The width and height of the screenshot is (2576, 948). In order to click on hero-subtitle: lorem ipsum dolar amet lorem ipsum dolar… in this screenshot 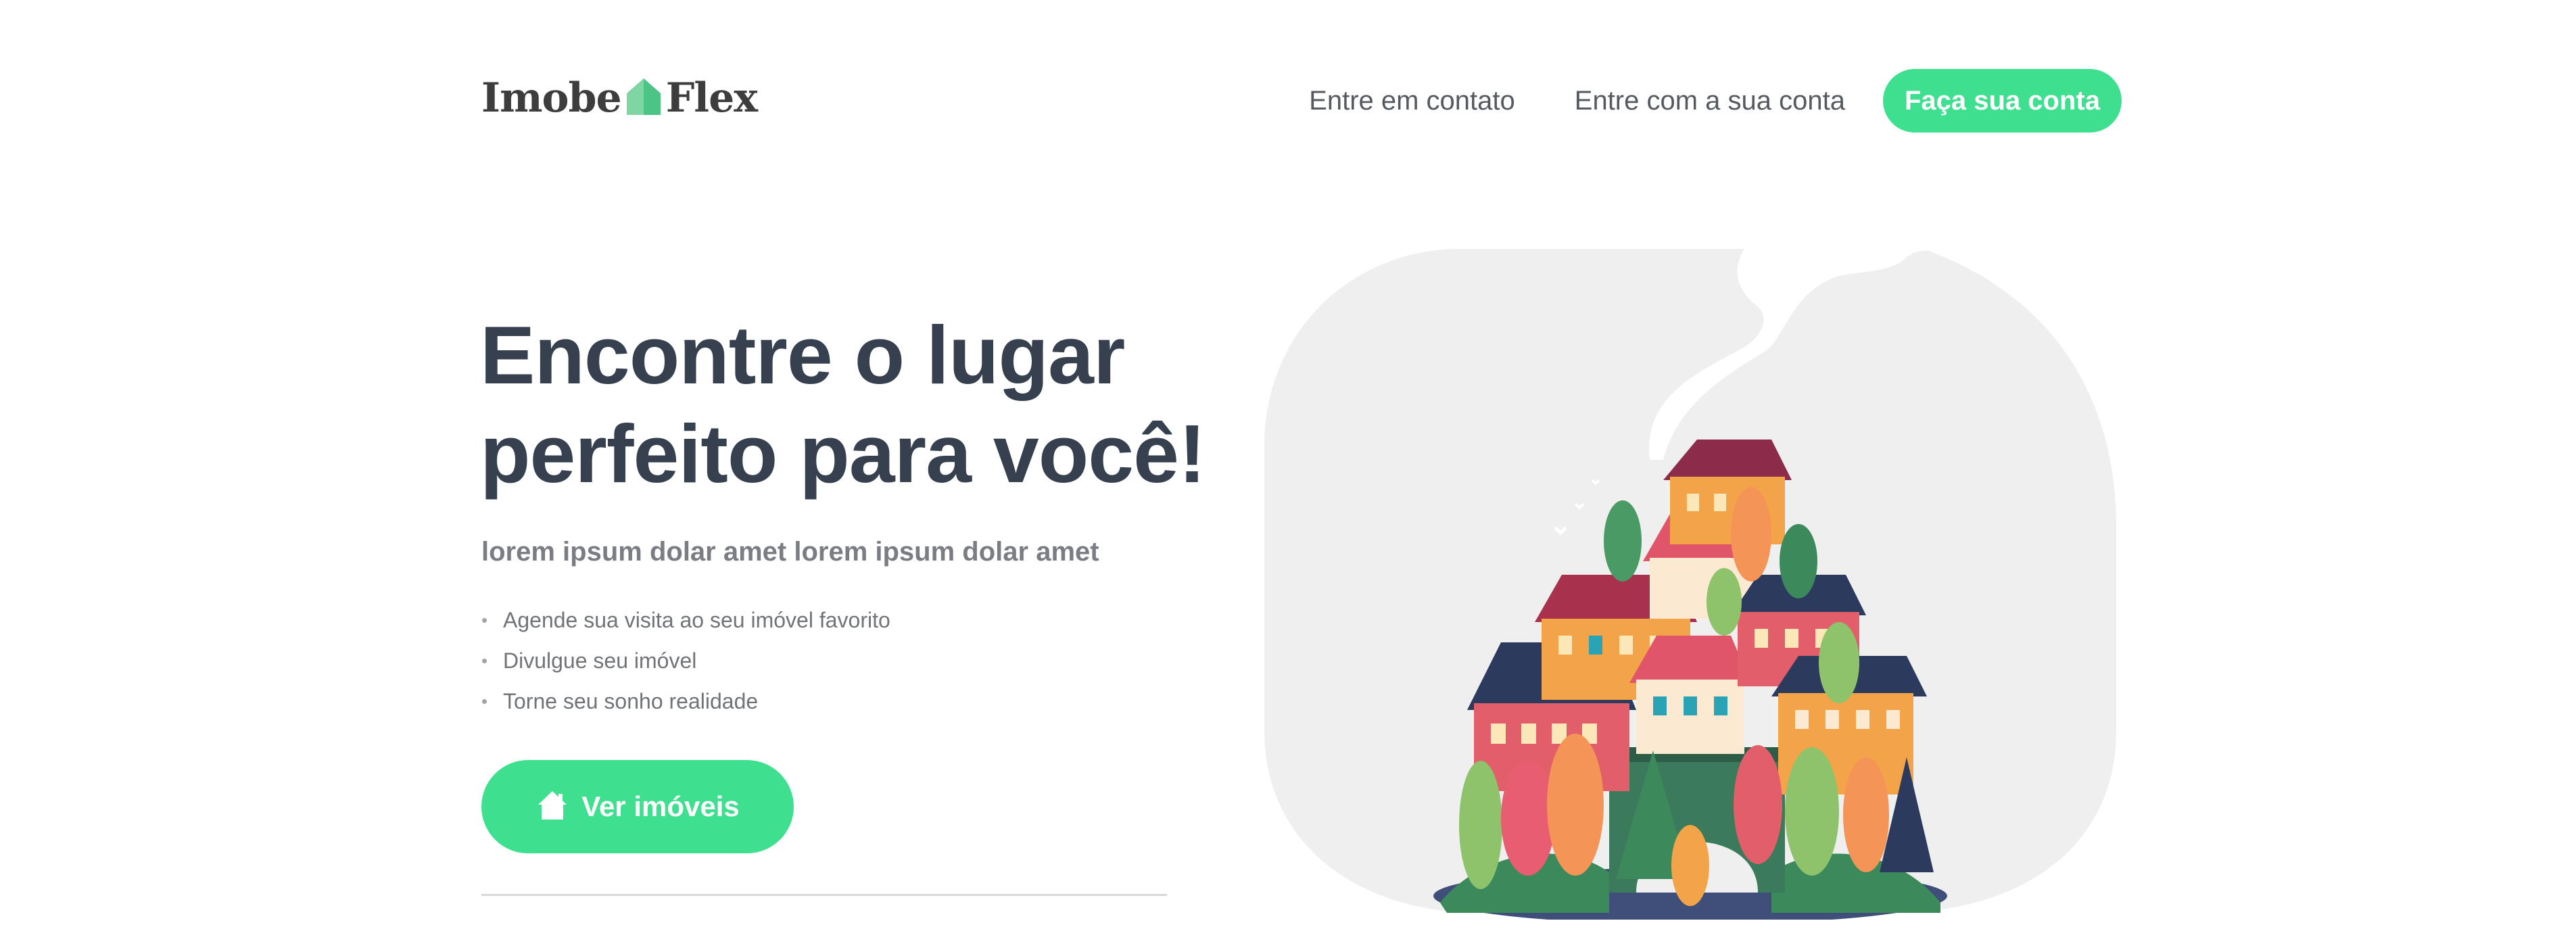, I will do `click(790, 552)`.